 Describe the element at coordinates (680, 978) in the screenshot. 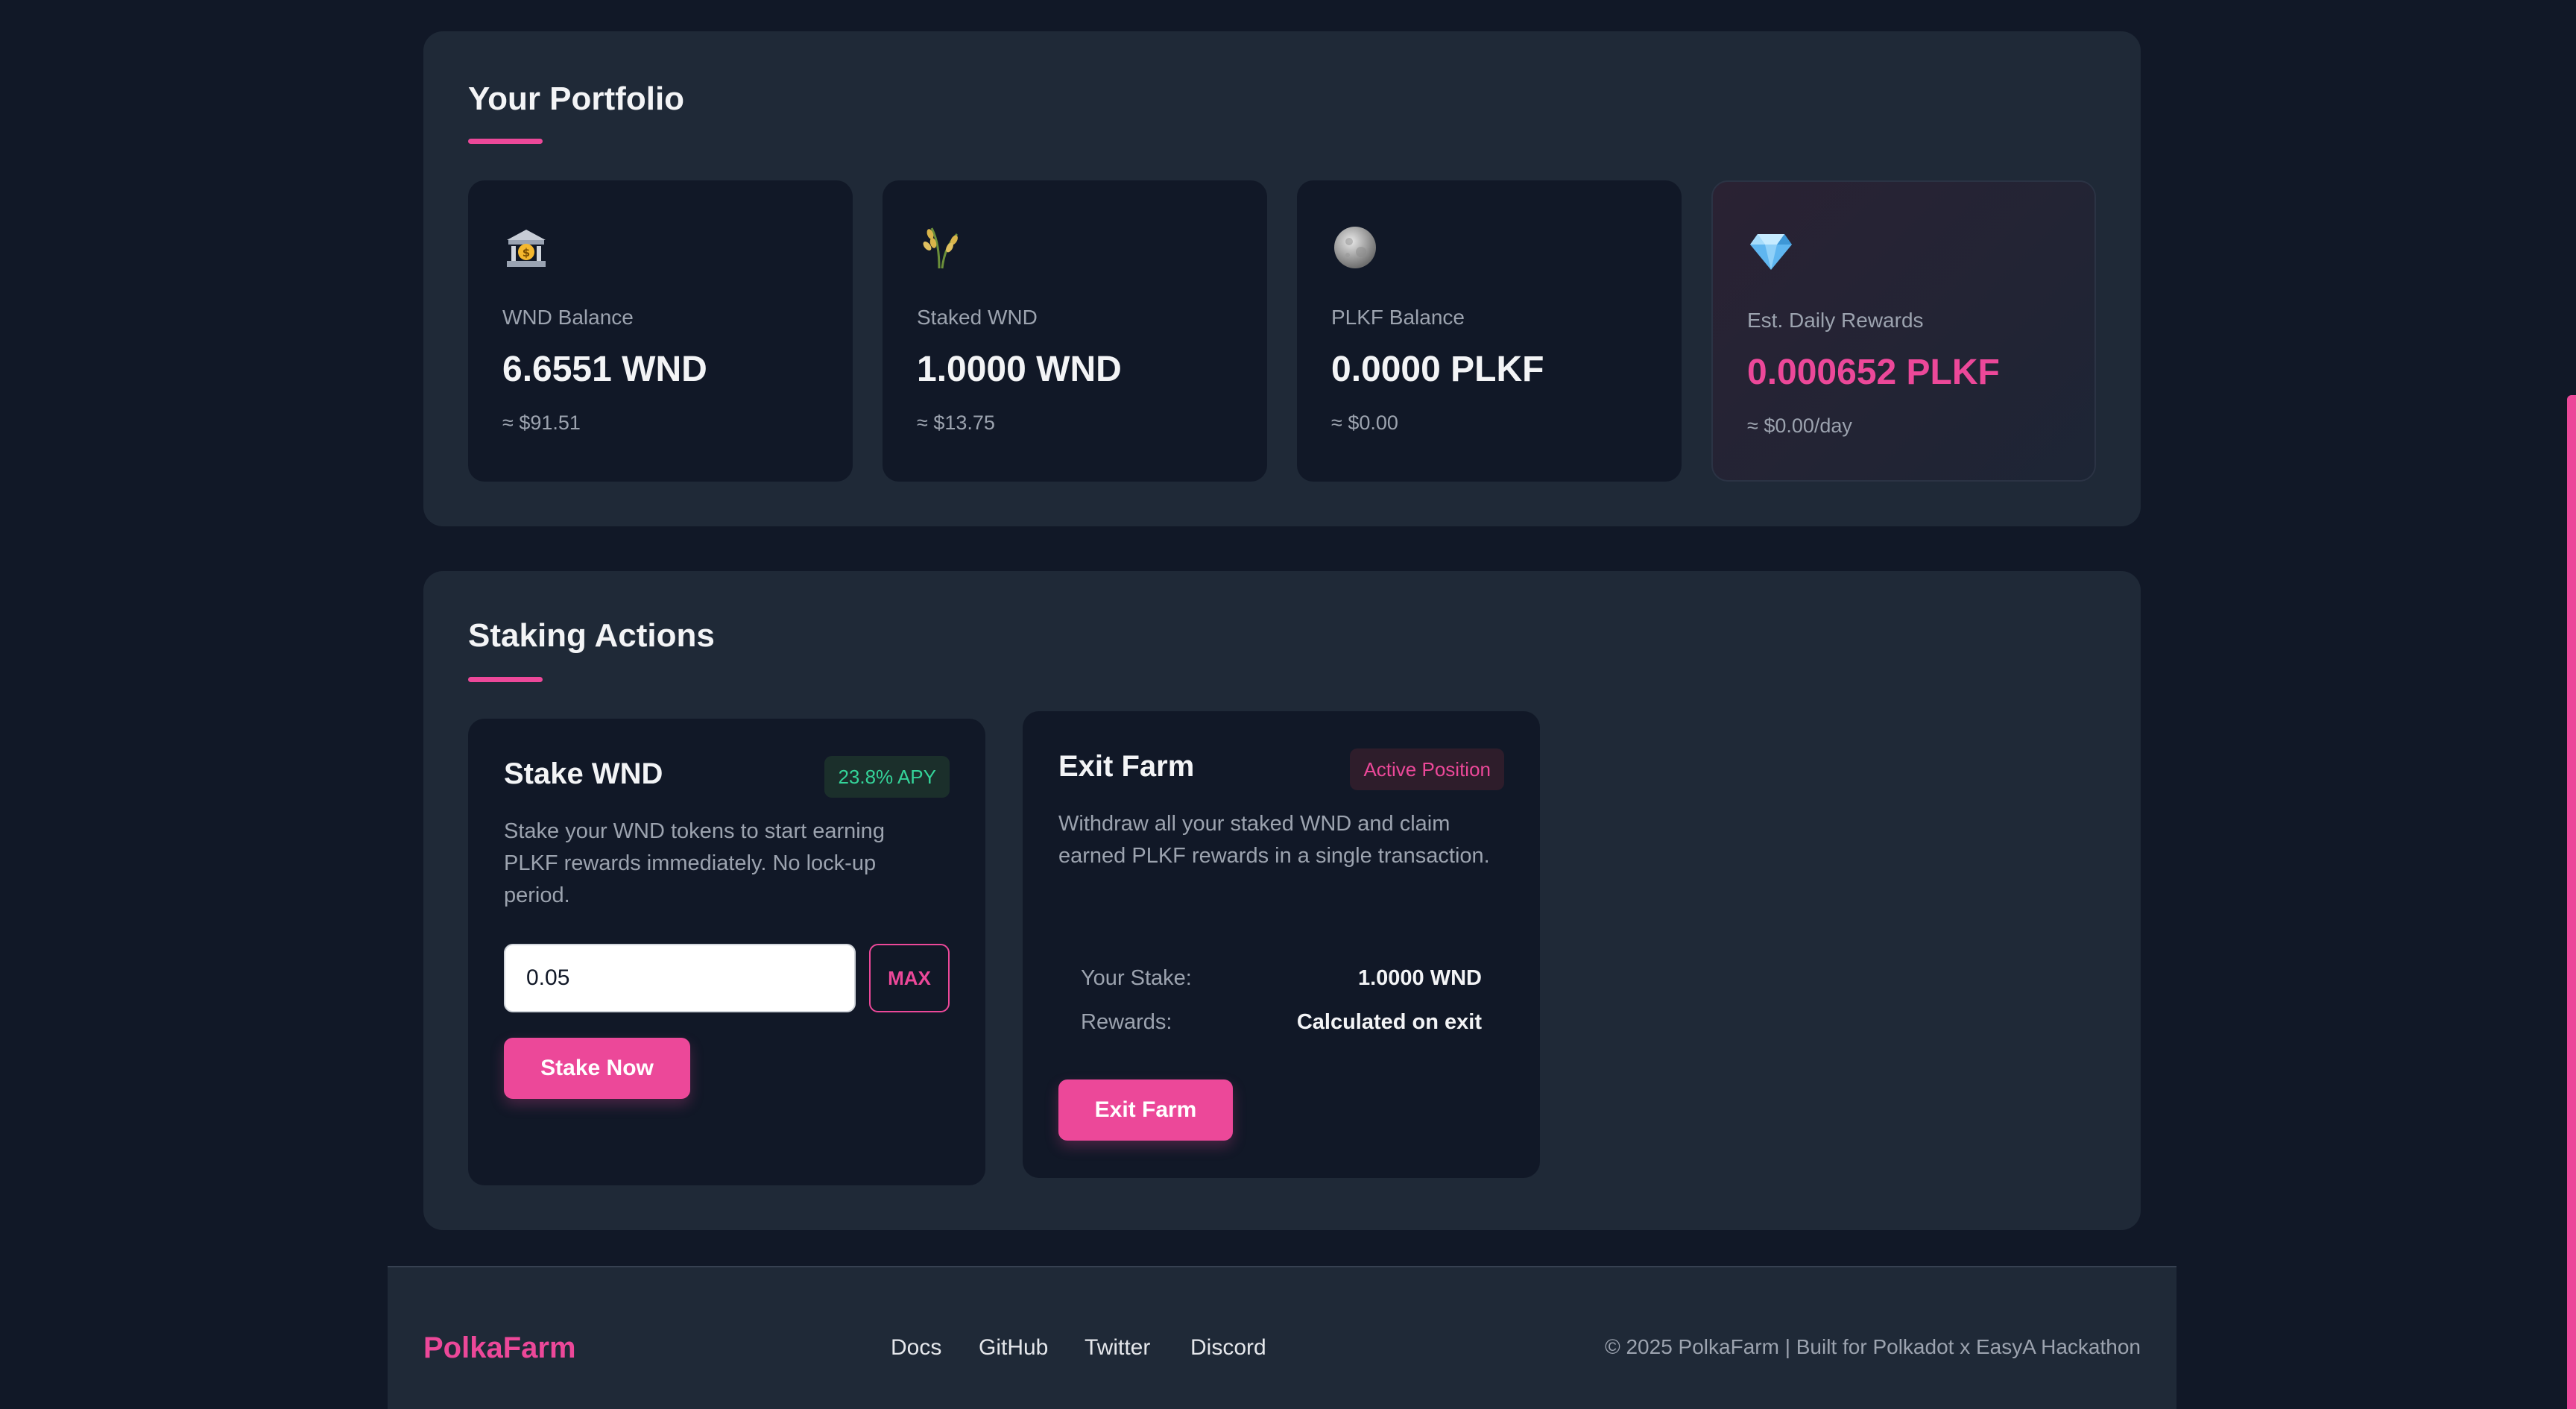

I see `stake-amount-input` at that location.